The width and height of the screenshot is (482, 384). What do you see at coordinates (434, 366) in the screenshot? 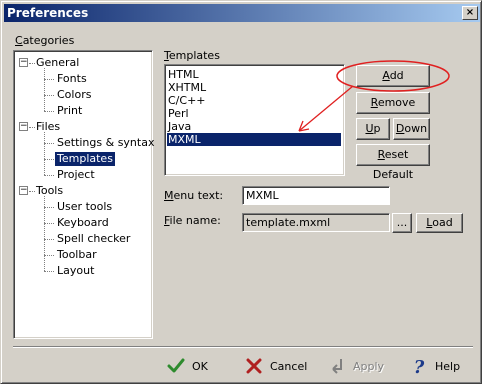
I see `help-button: ? Help` at bounding box center [434, 366].